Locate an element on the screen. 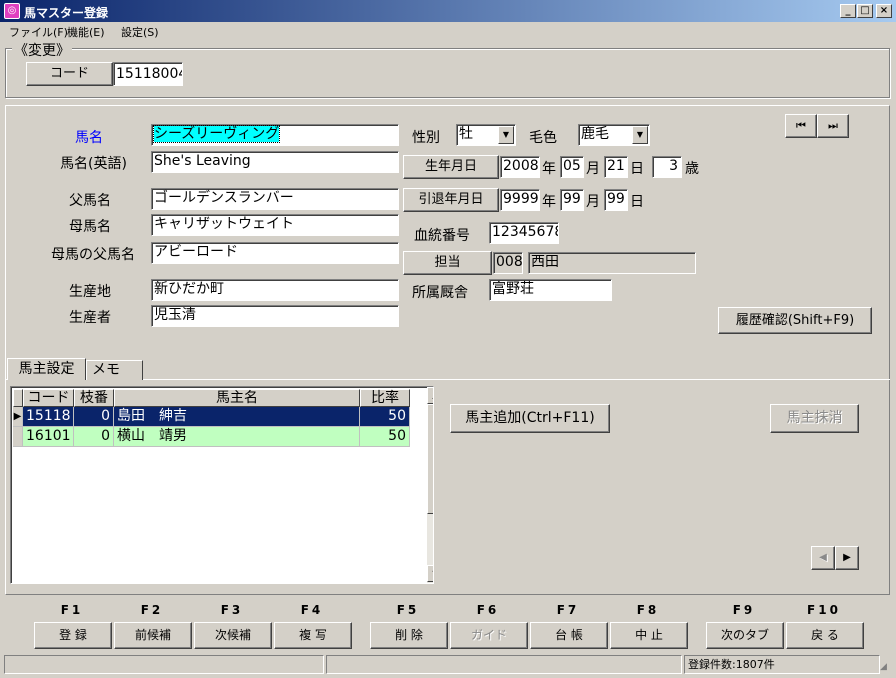 The height and width of the screenshot is (678, 896). f6-key-label: F6 is located at coordinates (488, 610).